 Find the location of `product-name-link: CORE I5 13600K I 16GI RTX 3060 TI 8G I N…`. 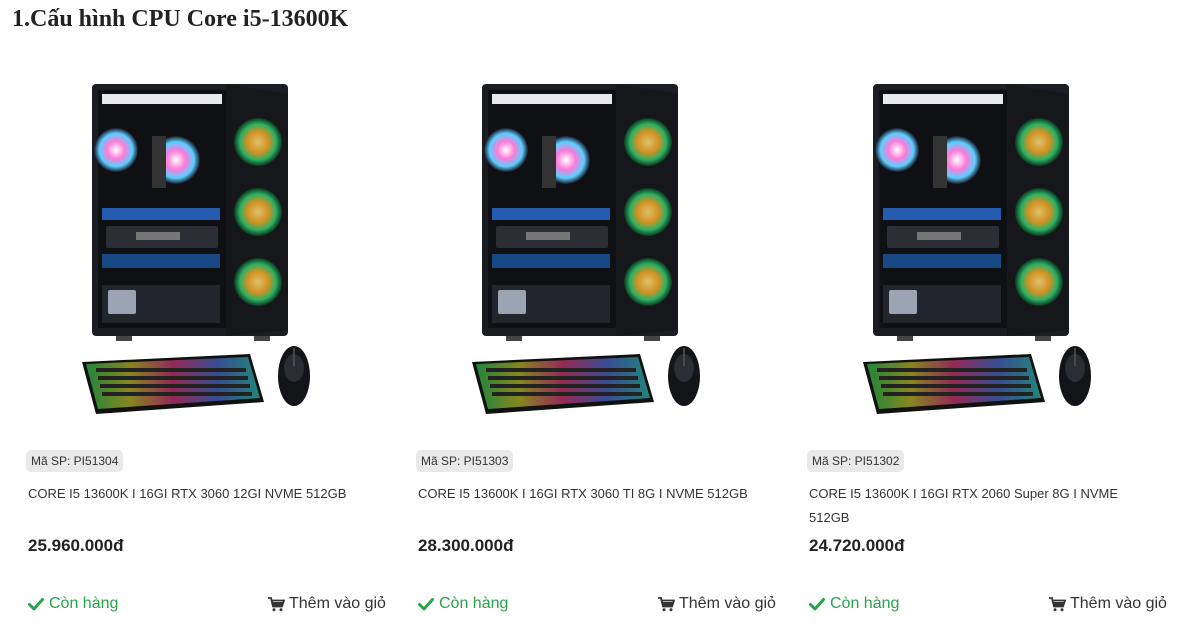

product-name-link: CORE I5 13600K I 16GI RTX 3060 TI 8G I N… is located at coordinates (590, 494).